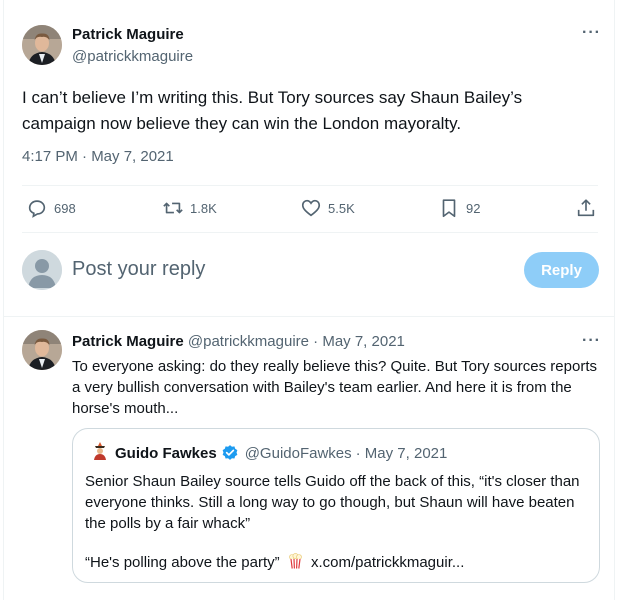 The height and width of the screenshot is (600, 629). I want to click on like-count: 5.5K, so click(341, 208).